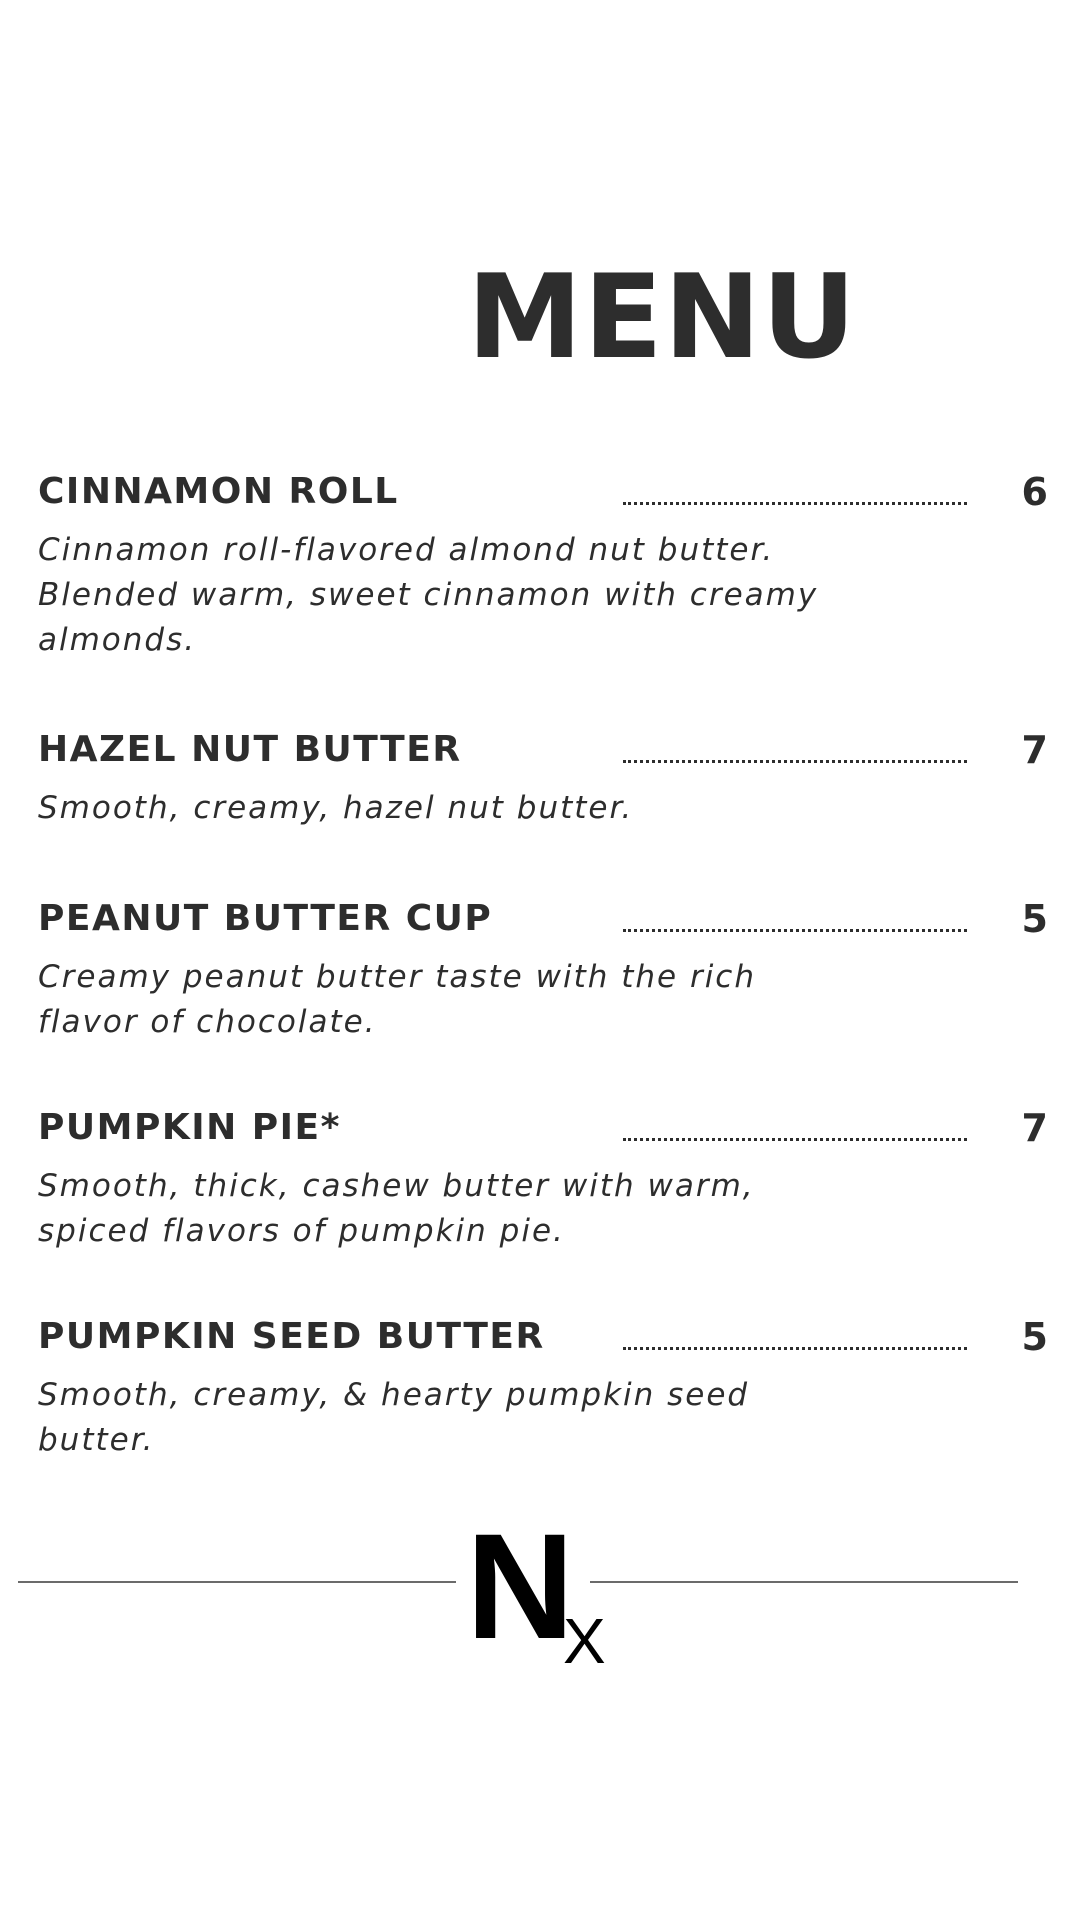 This screenshot has width=1080, height=1920. I want to click on item-name: CINNAMON ROLL, so click(218, 491).